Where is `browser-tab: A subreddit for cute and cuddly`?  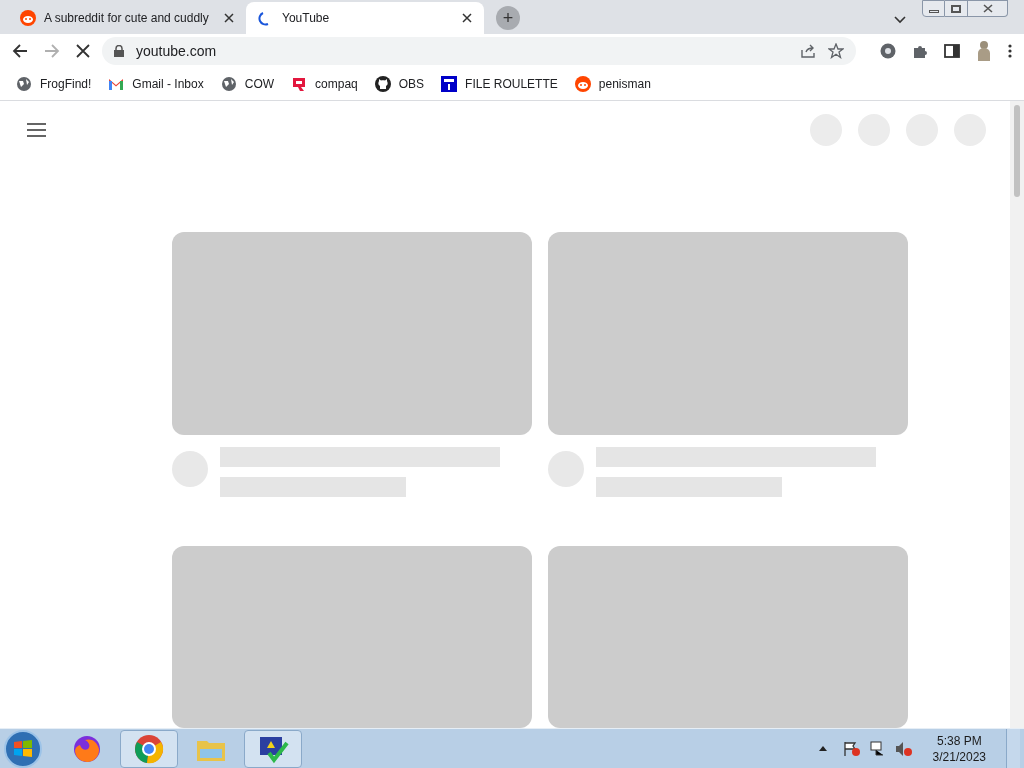
browser-tab: A subreddit for cute and cuddly is located at coordinates (127, 18).